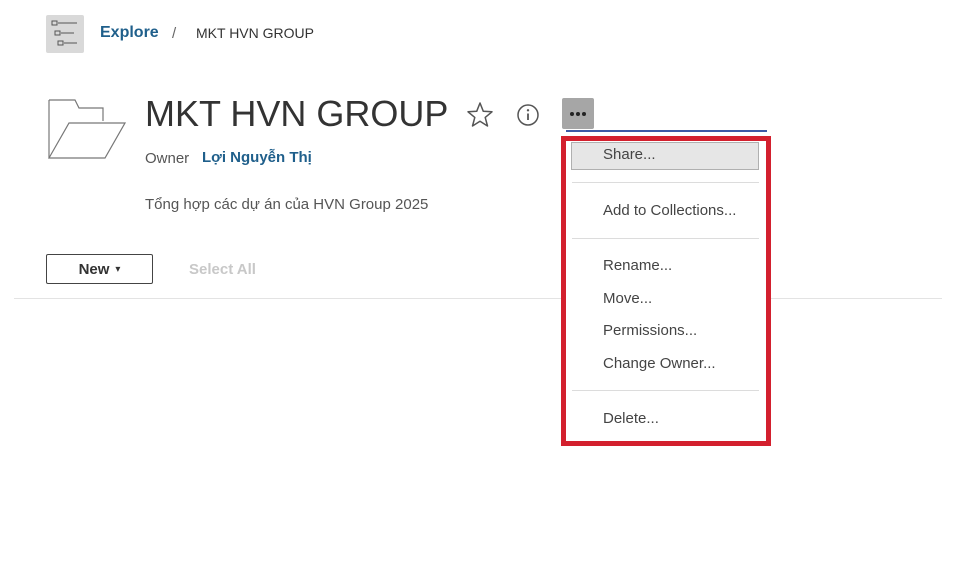 Image resolution: width=963 pixels, height=579 pixels. Describe the element at coordinates (118, 269) in the screenshot. I see `caret-down-icon: ▾` at that location.